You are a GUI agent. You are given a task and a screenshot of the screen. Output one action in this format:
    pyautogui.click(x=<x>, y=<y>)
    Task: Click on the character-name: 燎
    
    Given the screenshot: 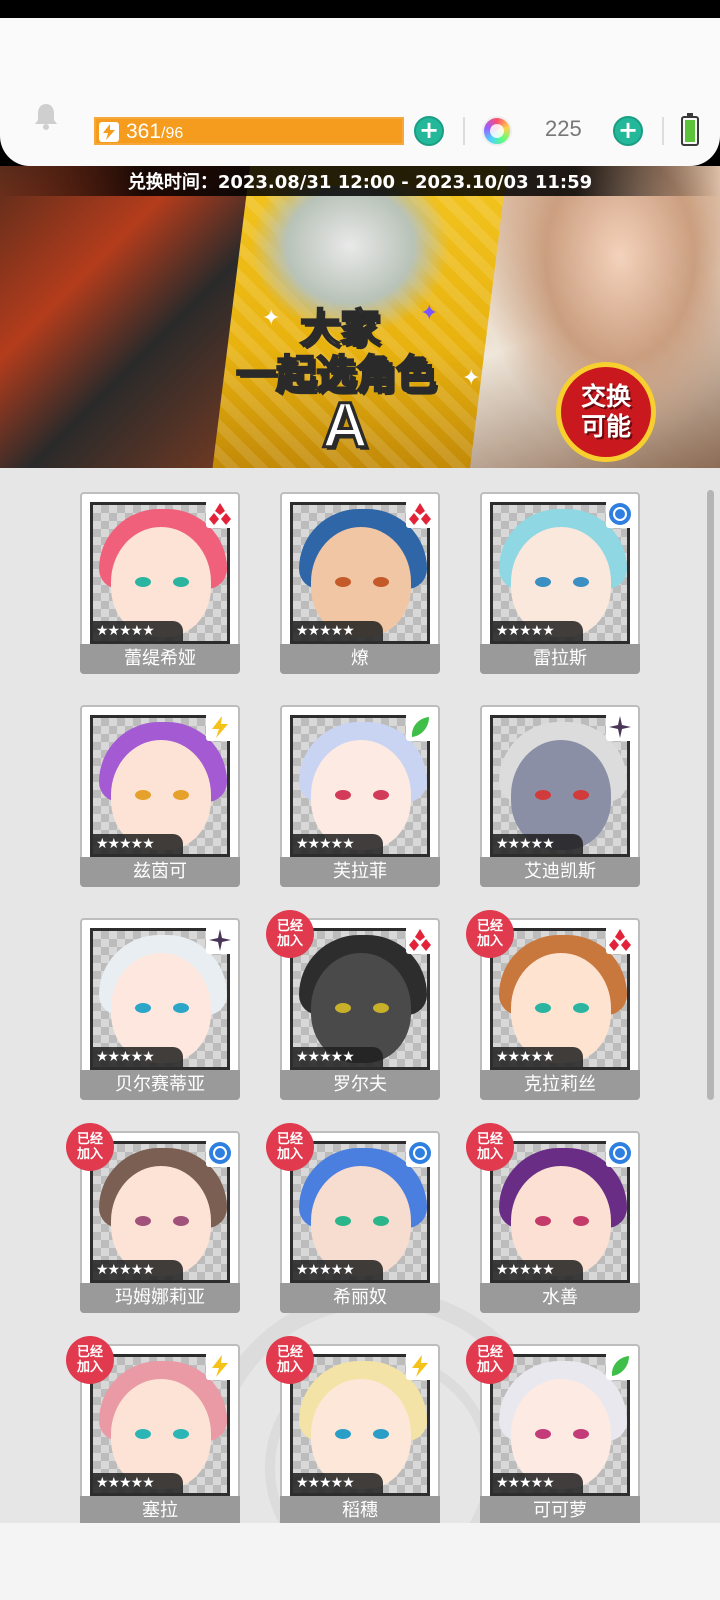 What is the action you would take?
    pyautogui.click(x=360, y=659)
    